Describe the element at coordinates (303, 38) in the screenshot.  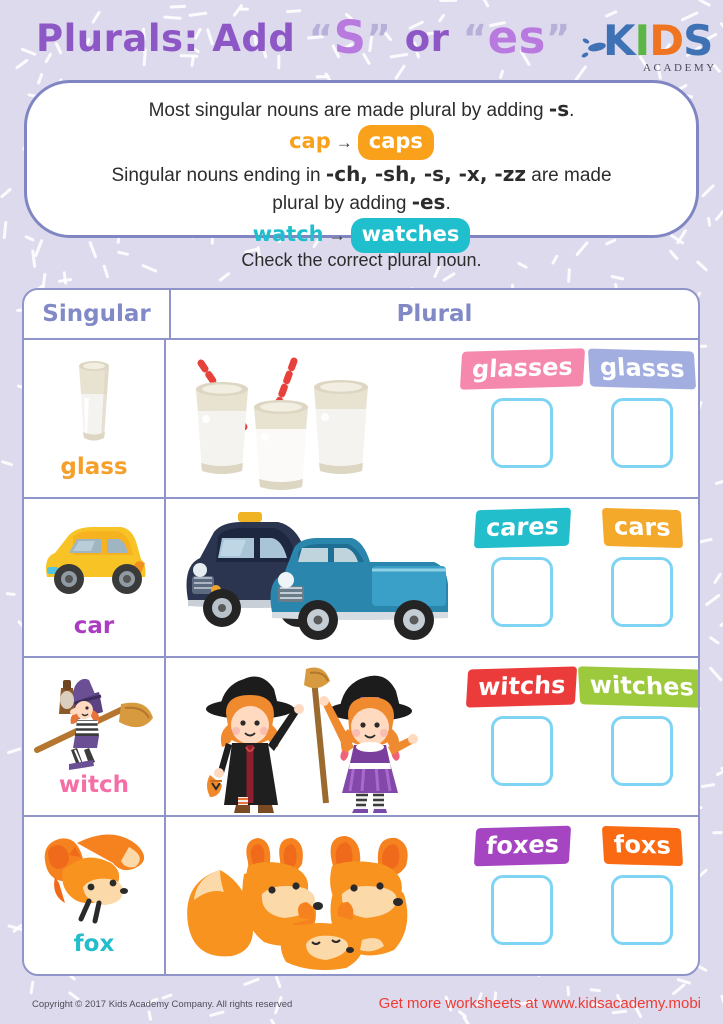
I see `page-title: Plurals: Add “S” or “es”` at that location.